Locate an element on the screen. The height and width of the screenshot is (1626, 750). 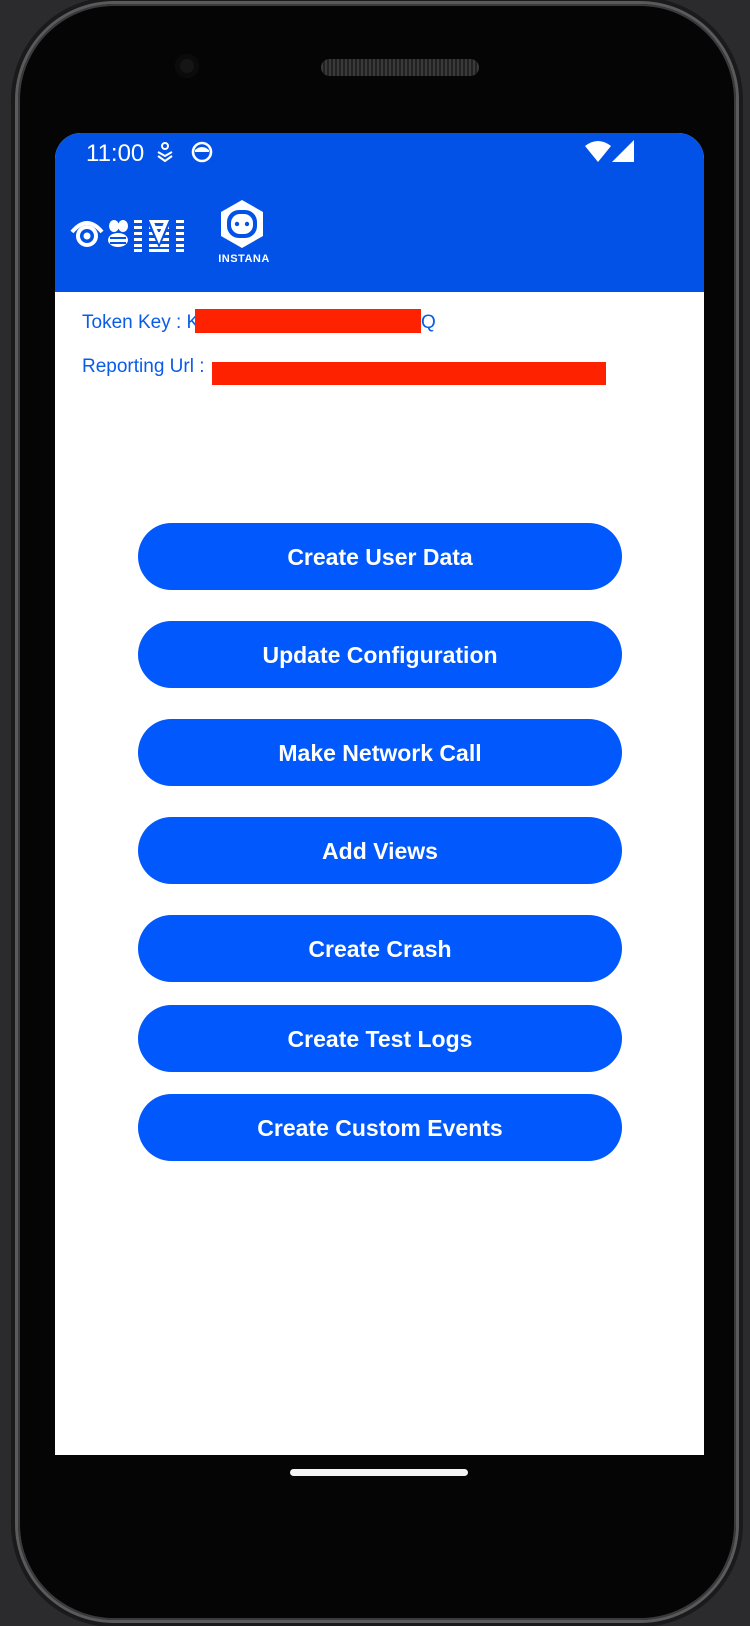
app-bar: INSTANA is located at coordinates (379, 233).